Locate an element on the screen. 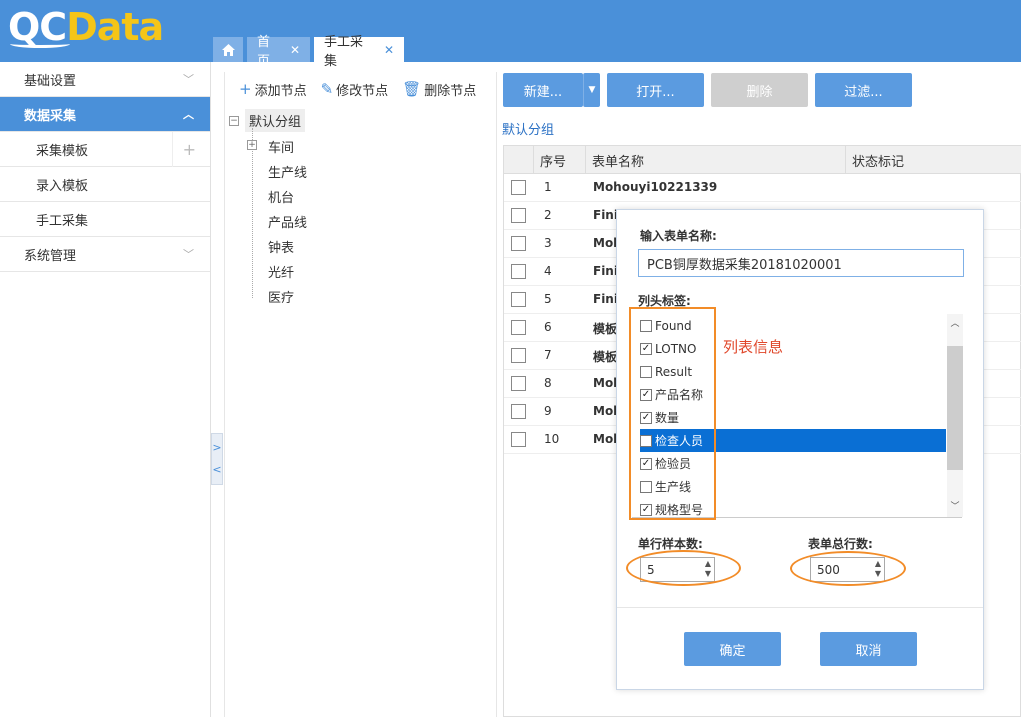  row-name: Mohouyi10221339 is located at coordinates (655, 187).